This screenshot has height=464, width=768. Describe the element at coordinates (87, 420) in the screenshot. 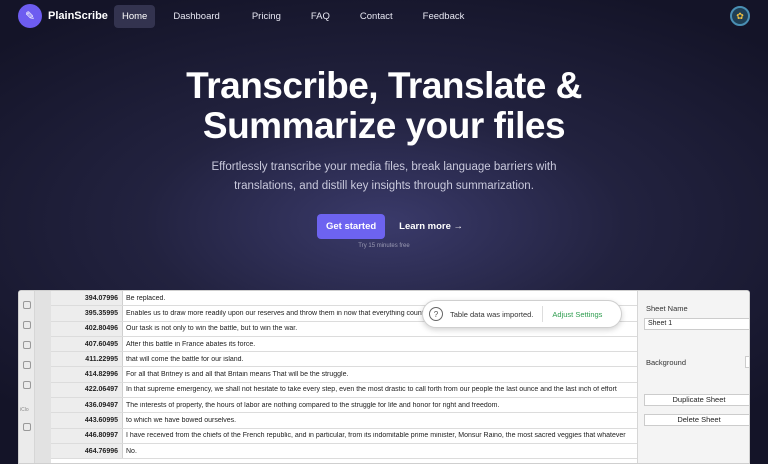

I see `time-cell: 443.60995` at that location.